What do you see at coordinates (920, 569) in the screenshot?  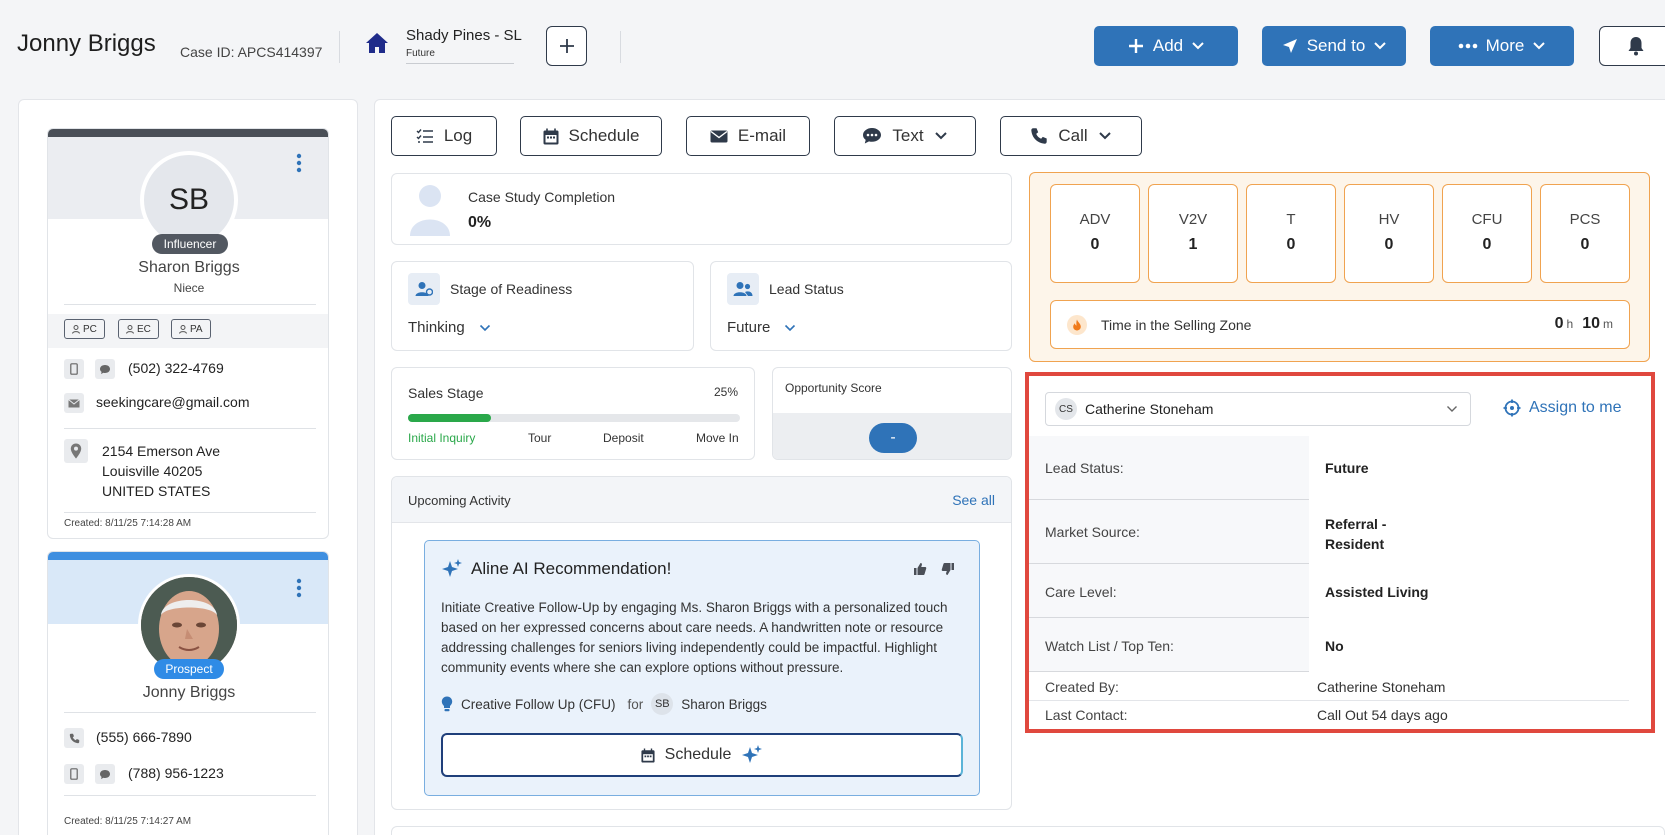 I see `thumbs-up-icon` at bounding box center [920, 569].